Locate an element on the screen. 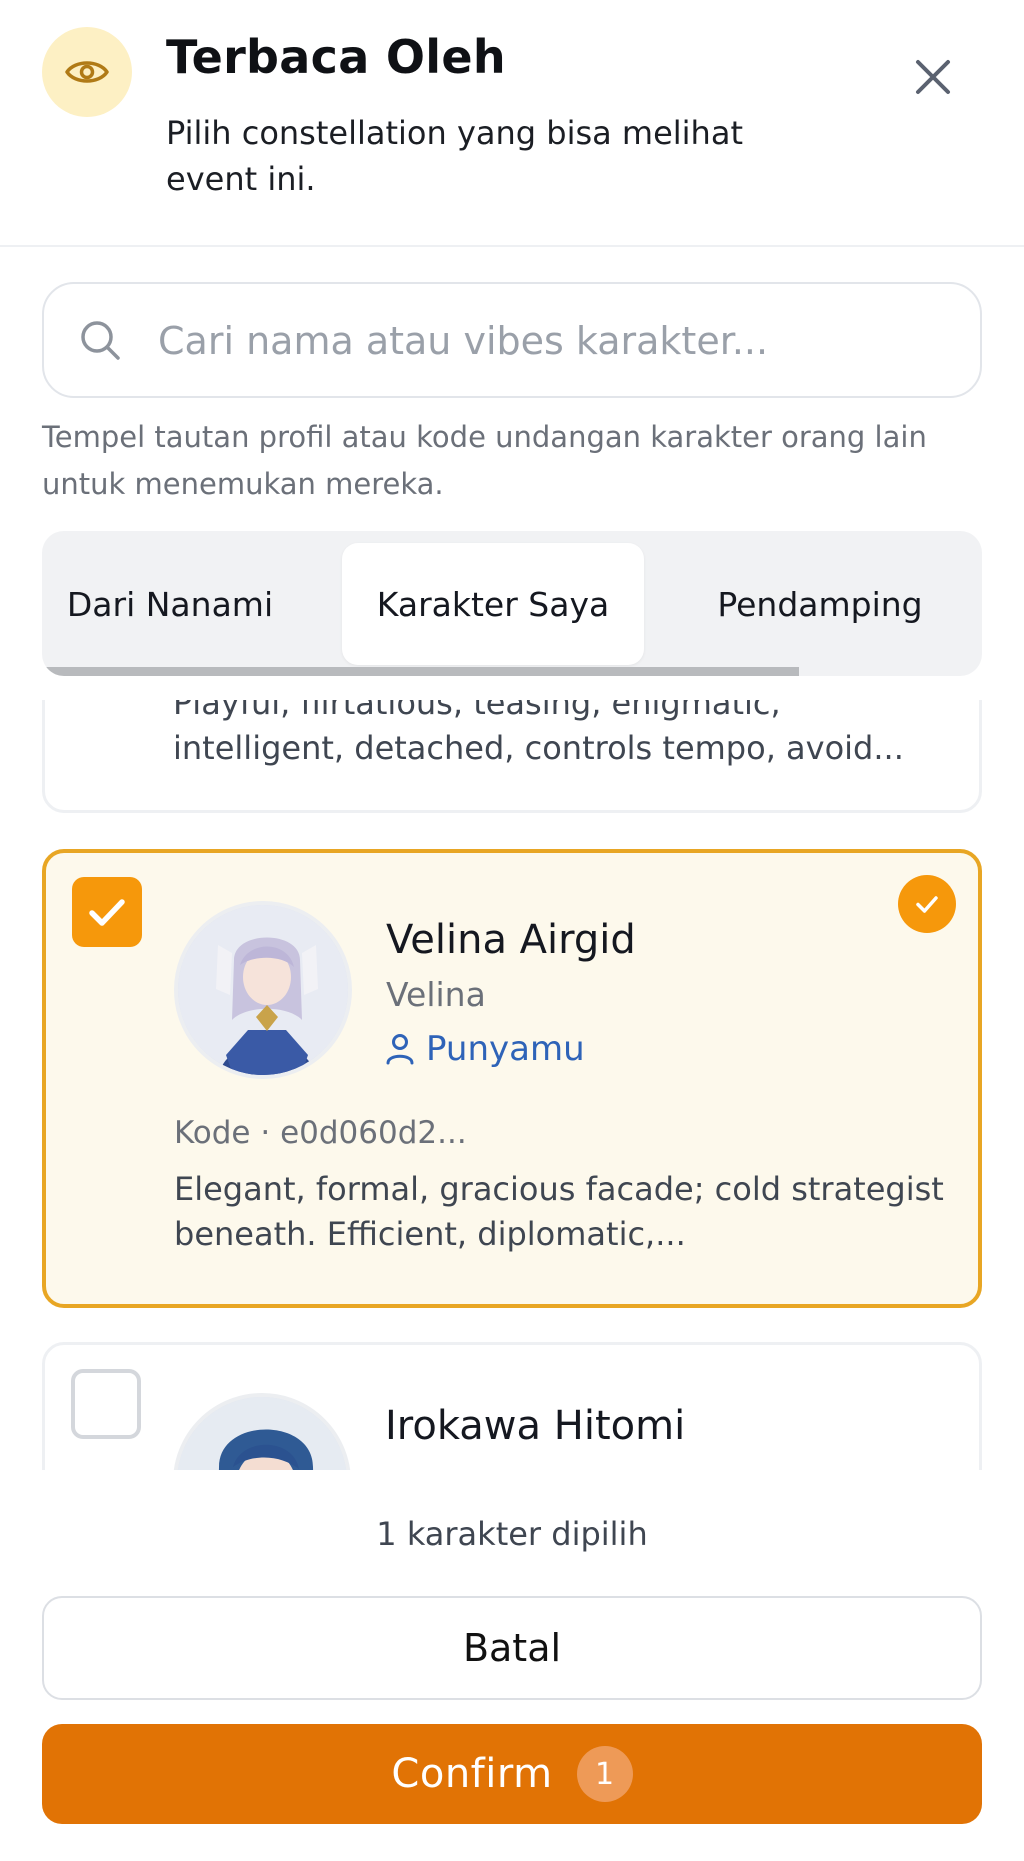 The height and width of the screenshot is (1861, 1024). search-icon is located at coordinates (100, 340).